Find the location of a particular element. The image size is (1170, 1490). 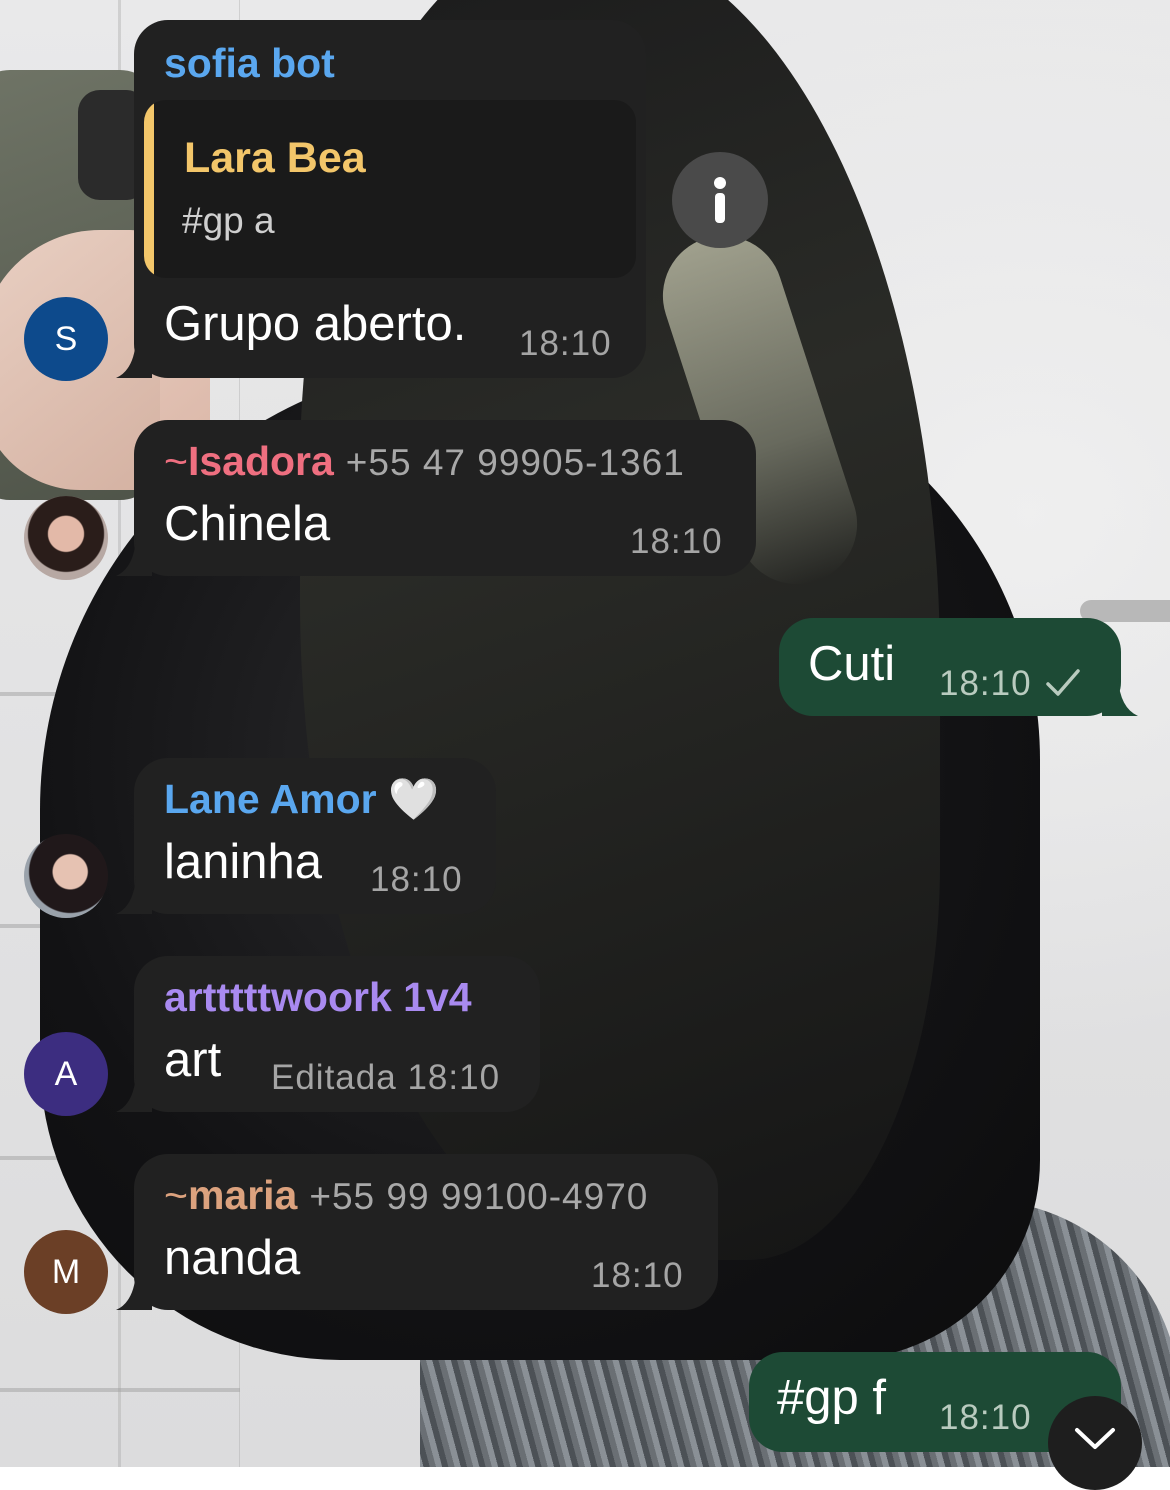

message-text: Cuti is located at coordinates (852, 664).